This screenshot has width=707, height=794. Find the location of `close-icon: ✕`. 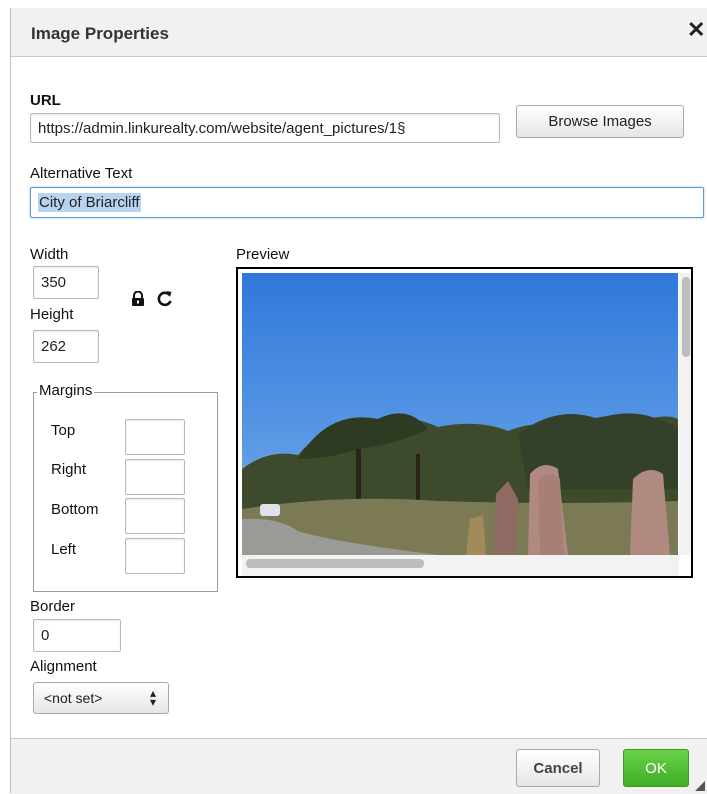

close-icon: ✕ is located at coordinates (696, 30).